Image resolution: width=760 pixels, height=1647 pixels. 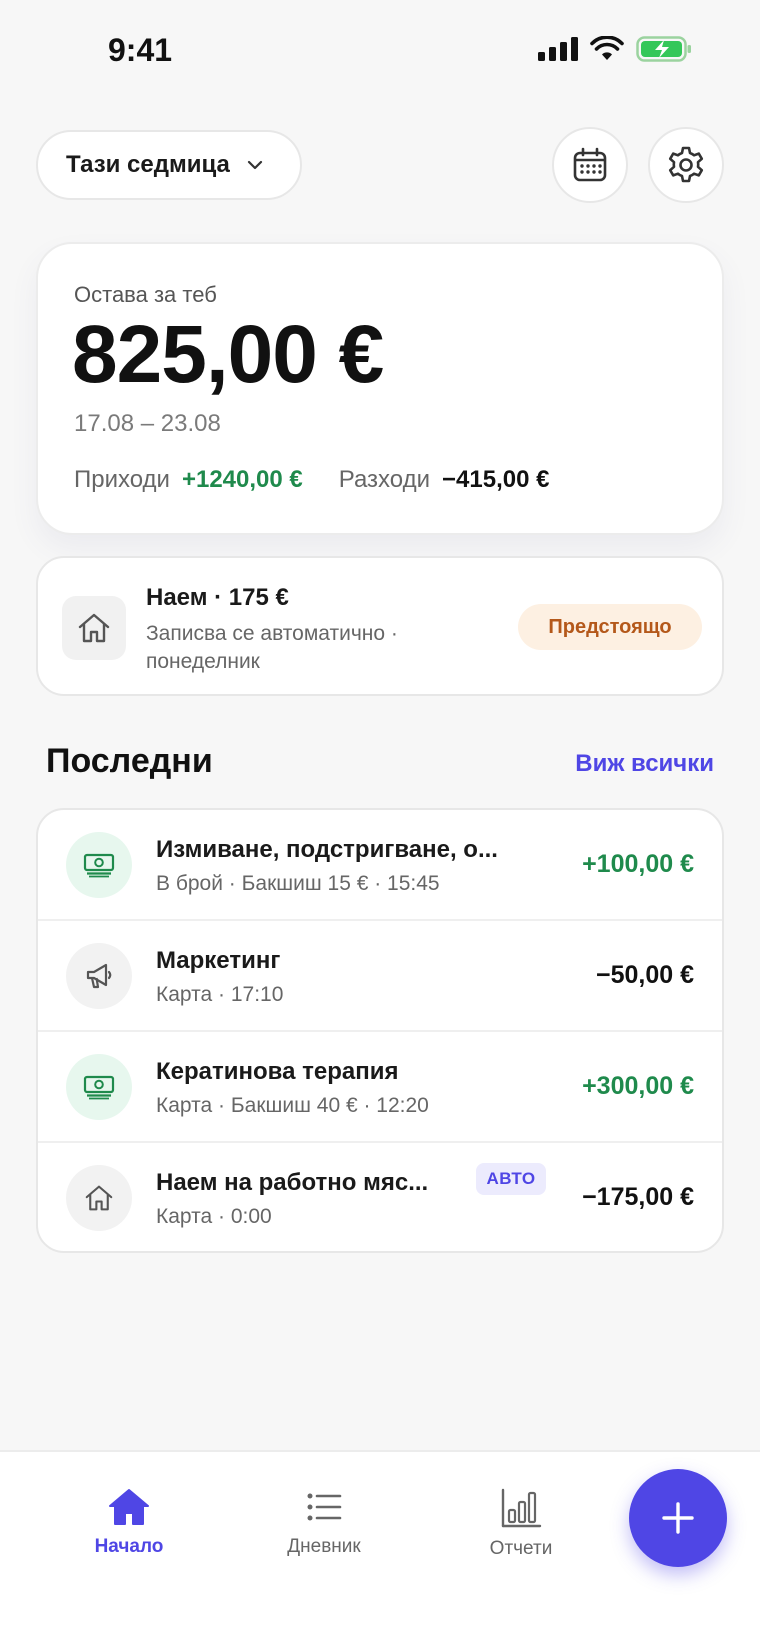 What do you see at coordinates (644, 975) in the screenshot?
I see `transaction-amount: −50,00 €` at bounding box center [644, 975].